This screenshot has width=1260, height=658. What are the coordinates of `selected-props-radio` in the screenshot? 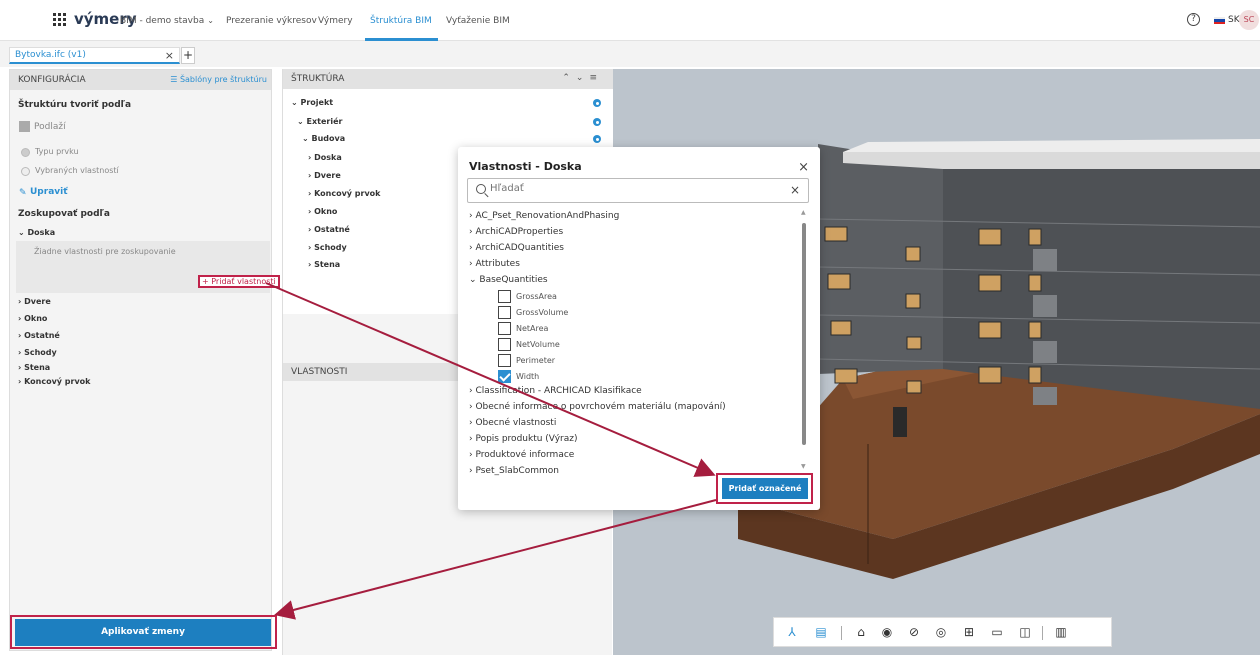 It's located at (25, 171).